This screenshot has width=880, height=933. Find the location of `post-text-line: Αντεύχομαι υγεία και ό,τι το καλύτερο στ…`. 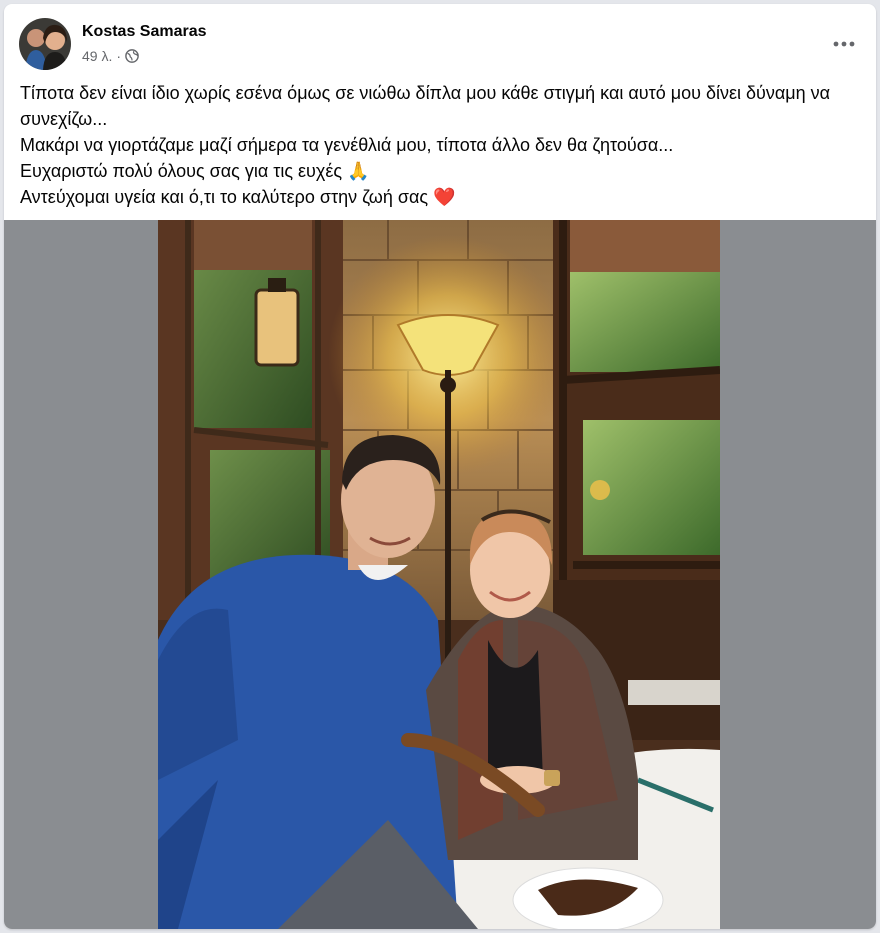

post-text-line: Αντεύχομαι υγεία και ό,τι το καλύτερο στ… is located at coordinates (238, 197).